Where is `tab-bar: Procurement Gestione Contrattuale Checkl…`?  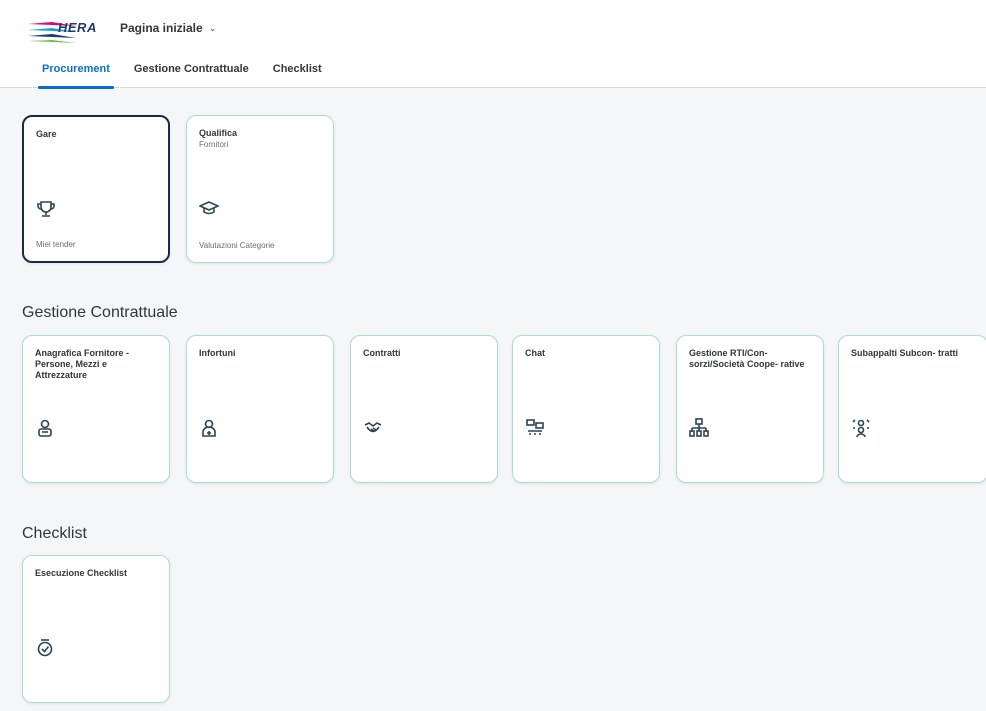 tab-bar: Procurement Gestione Contrattuale Checkl… is located at coordinates (182, 71).